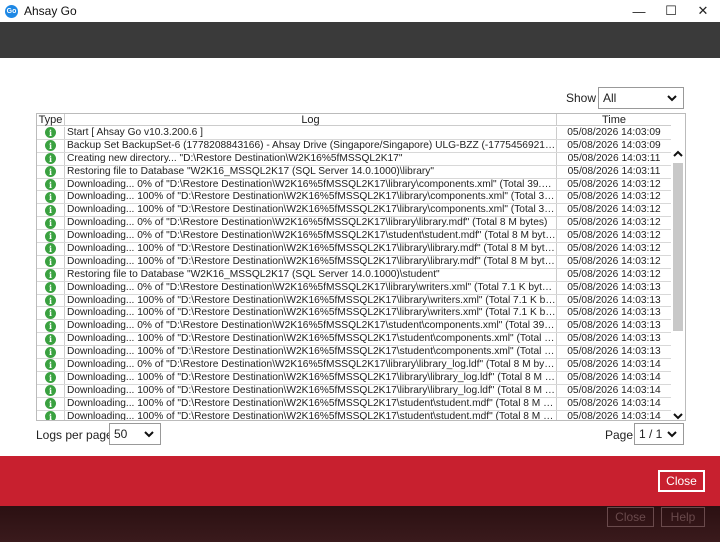 This screenshot has width=720, height=542. Describe the element at coordinates (614, 120) in the screenshot. I see `column-header-time: Time` at that location.